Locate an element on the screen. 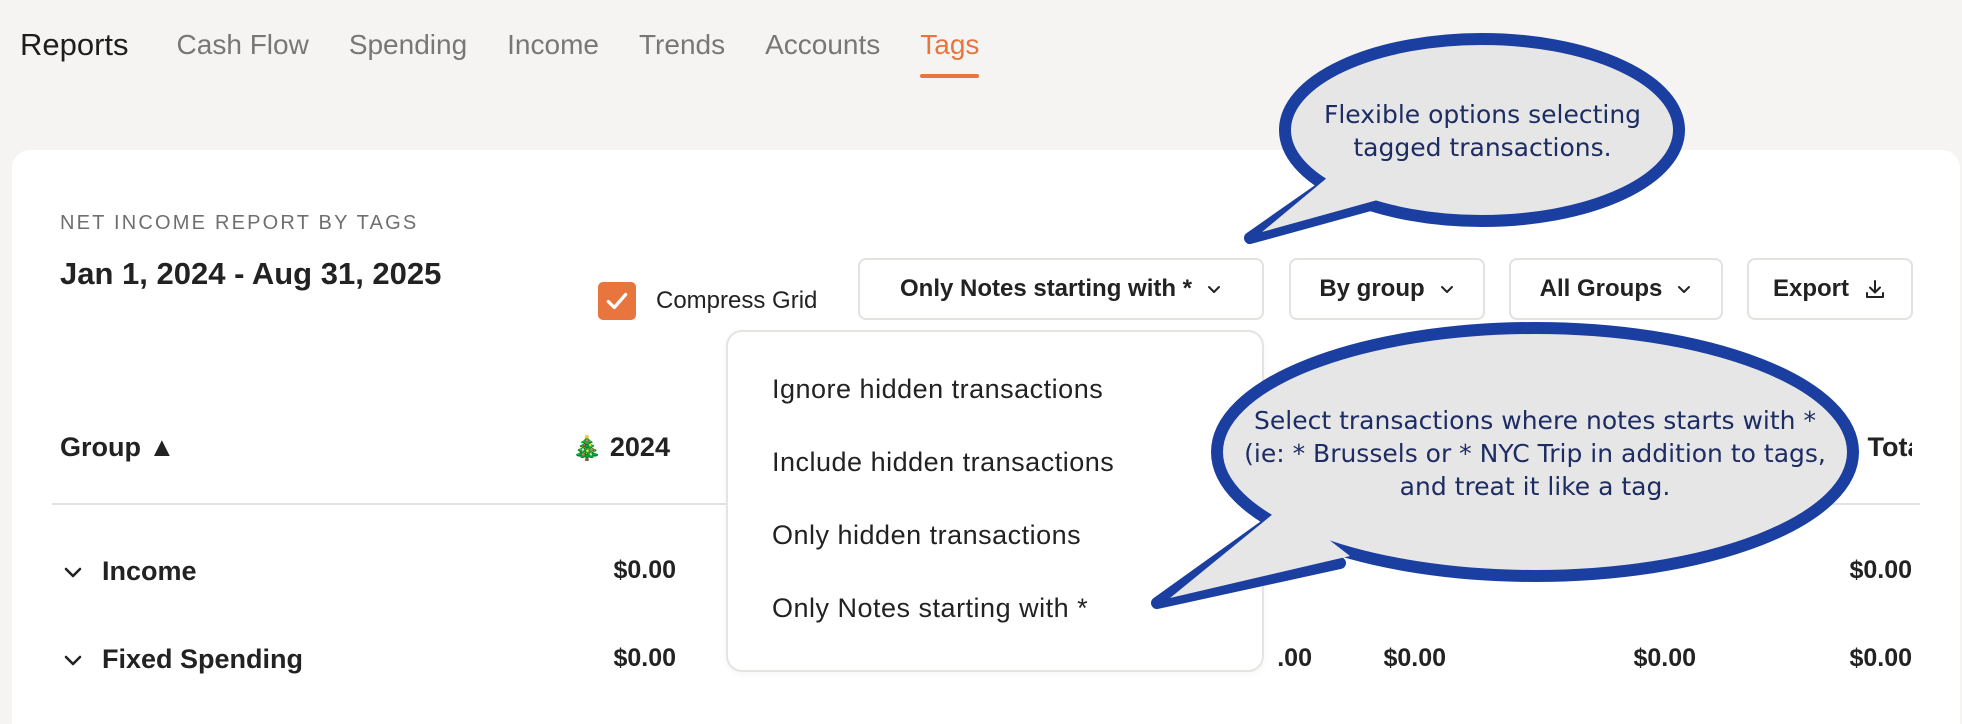 The image size is (1962, 724). column-header-total: Total is located at coordinates (1875, 447).